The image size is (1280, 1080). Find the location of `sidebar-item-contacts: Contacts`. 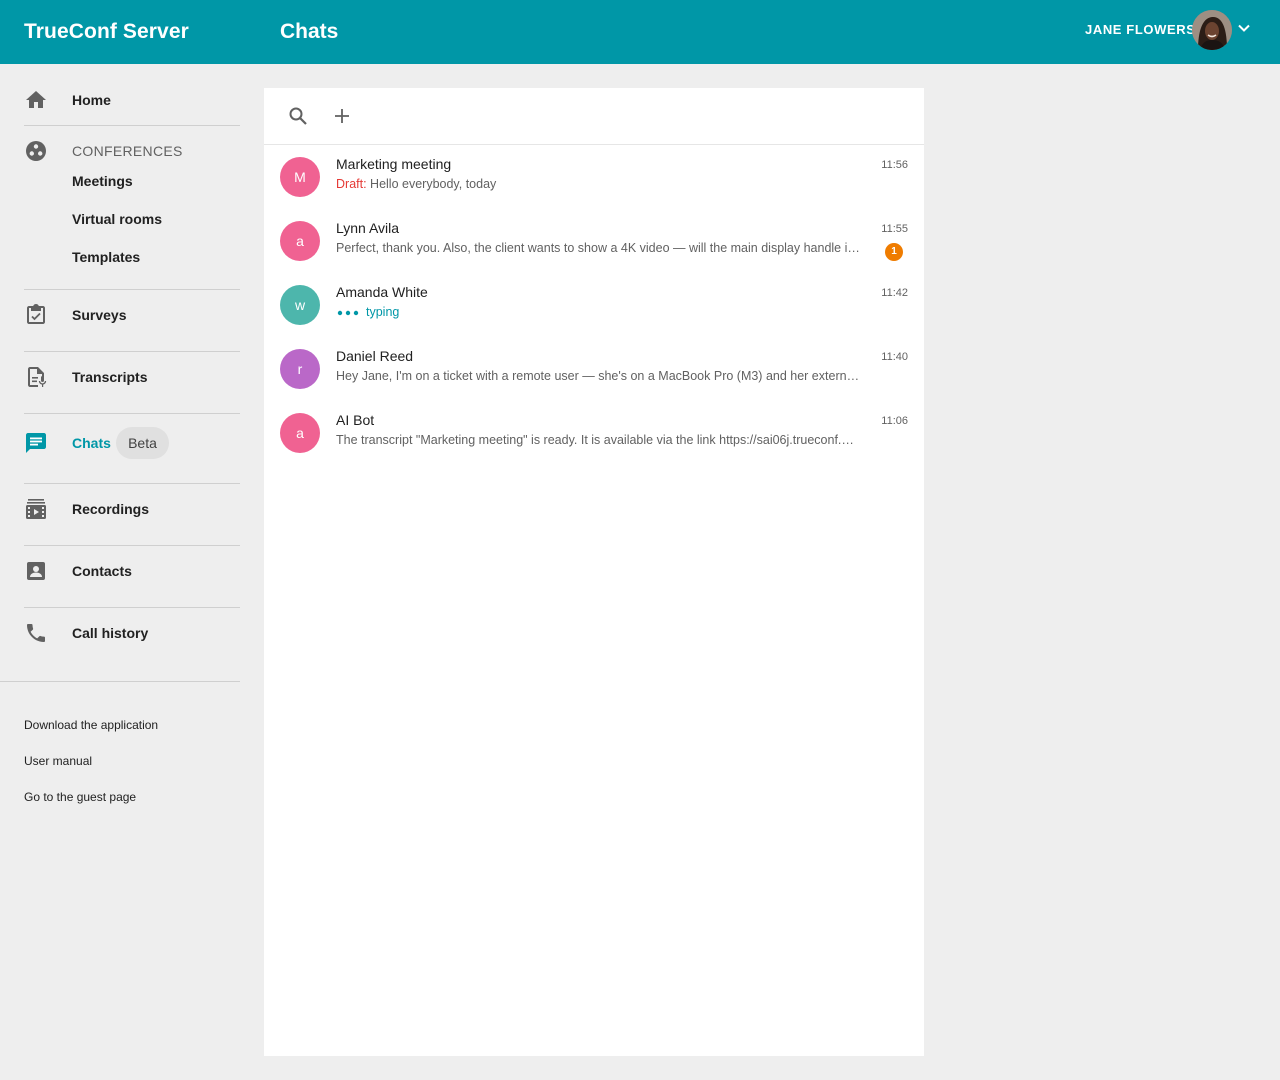

sidebar-item-contacts: Contacts is located at coordinates (128, 571).